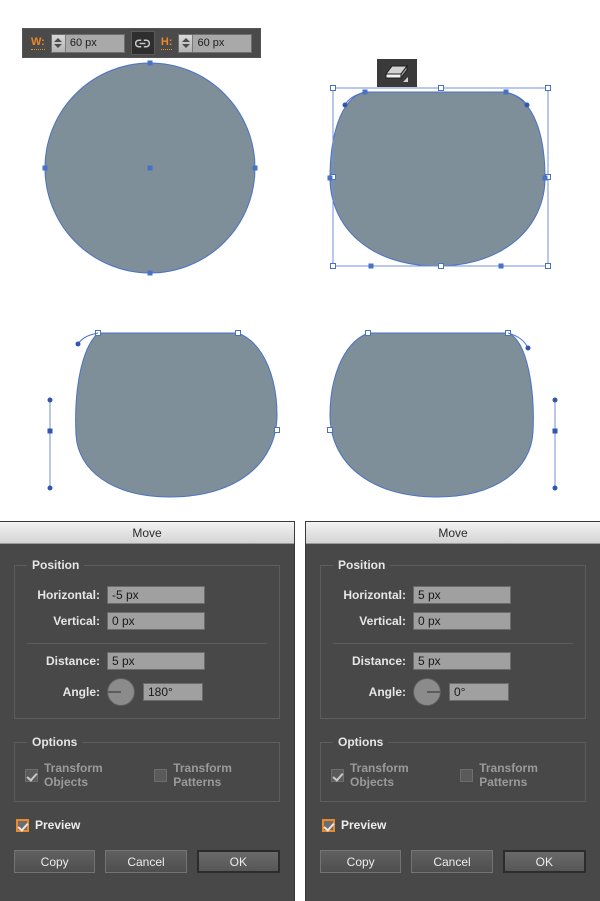  What do you see at coordinates (479, 692) in the screenshot?
I see `angle-input: 0°` at bounding box center [479, 692].